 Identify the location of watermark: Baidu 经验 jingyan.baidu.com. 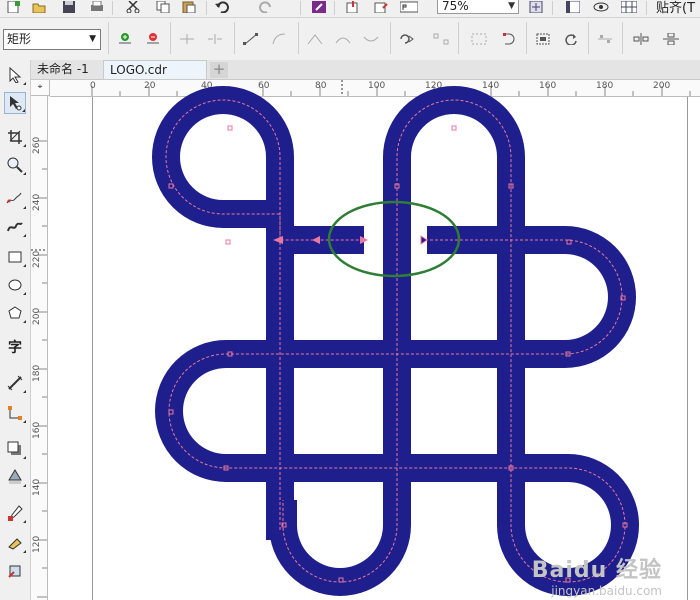
(597, 575).